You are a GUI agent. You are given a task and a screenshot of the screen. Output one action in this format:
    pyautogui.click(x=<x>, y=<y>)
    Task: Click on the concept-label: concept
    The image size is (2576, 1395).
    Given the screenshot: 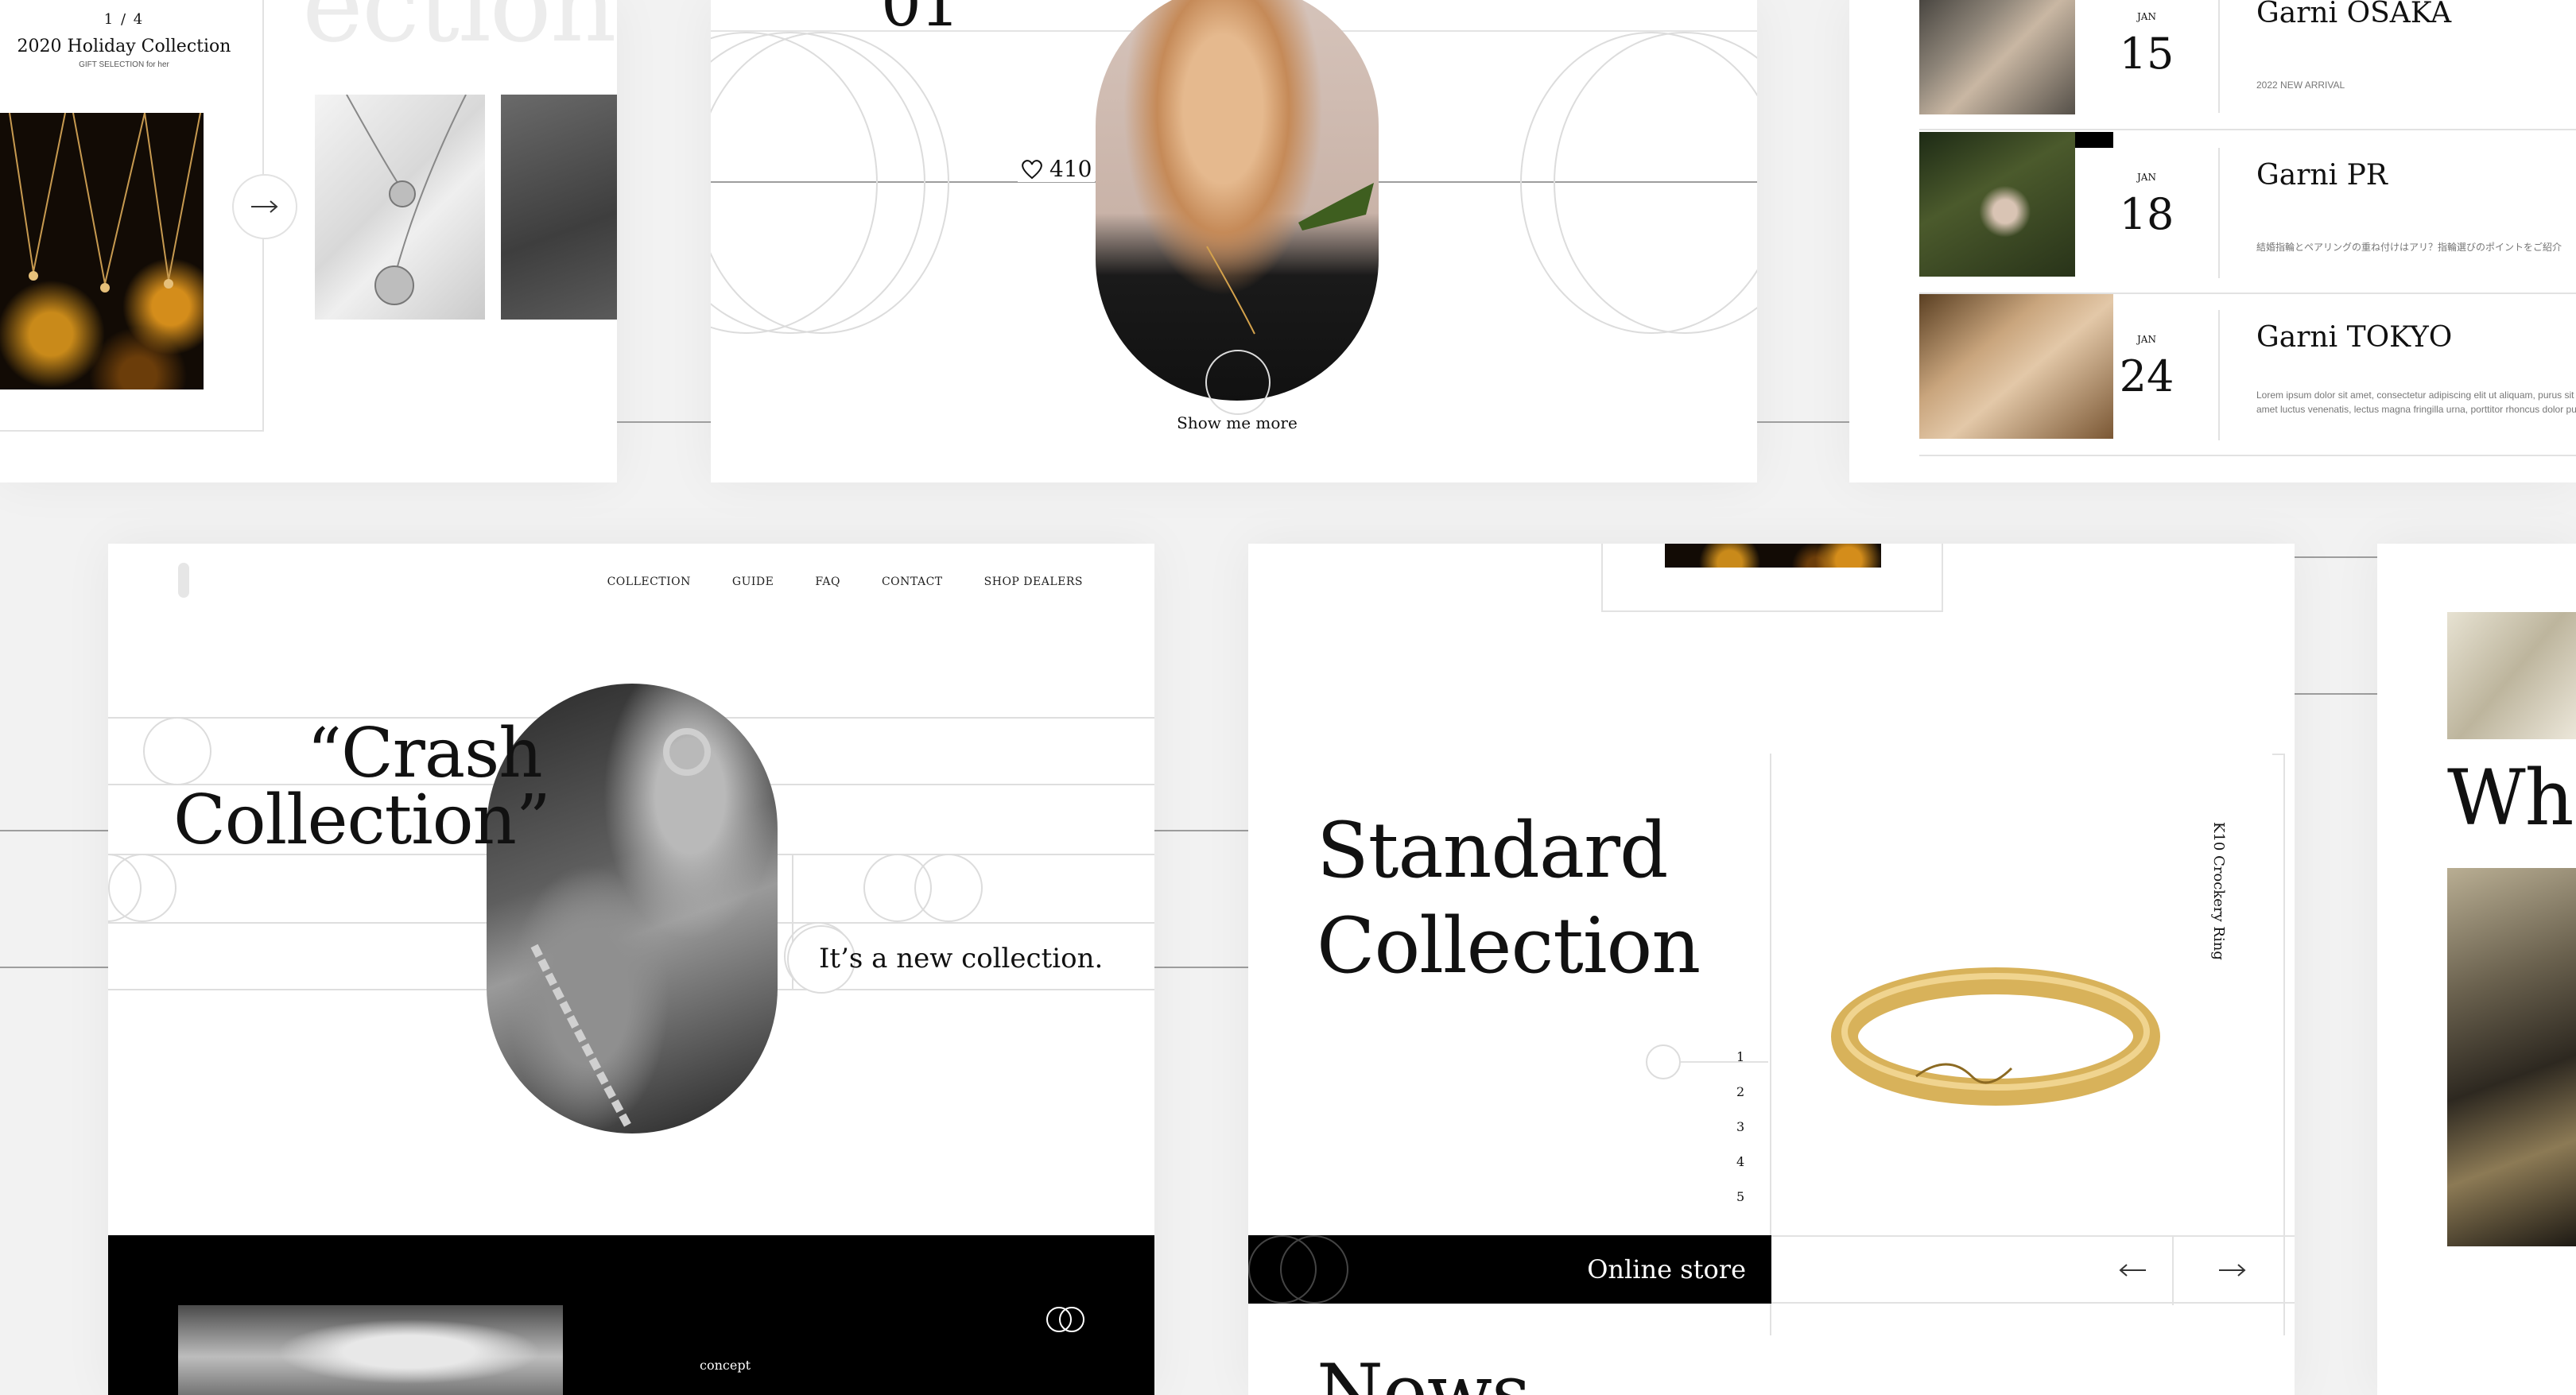 What is the action you would take?
    pyautogui.click(x=726, y=1365)
    